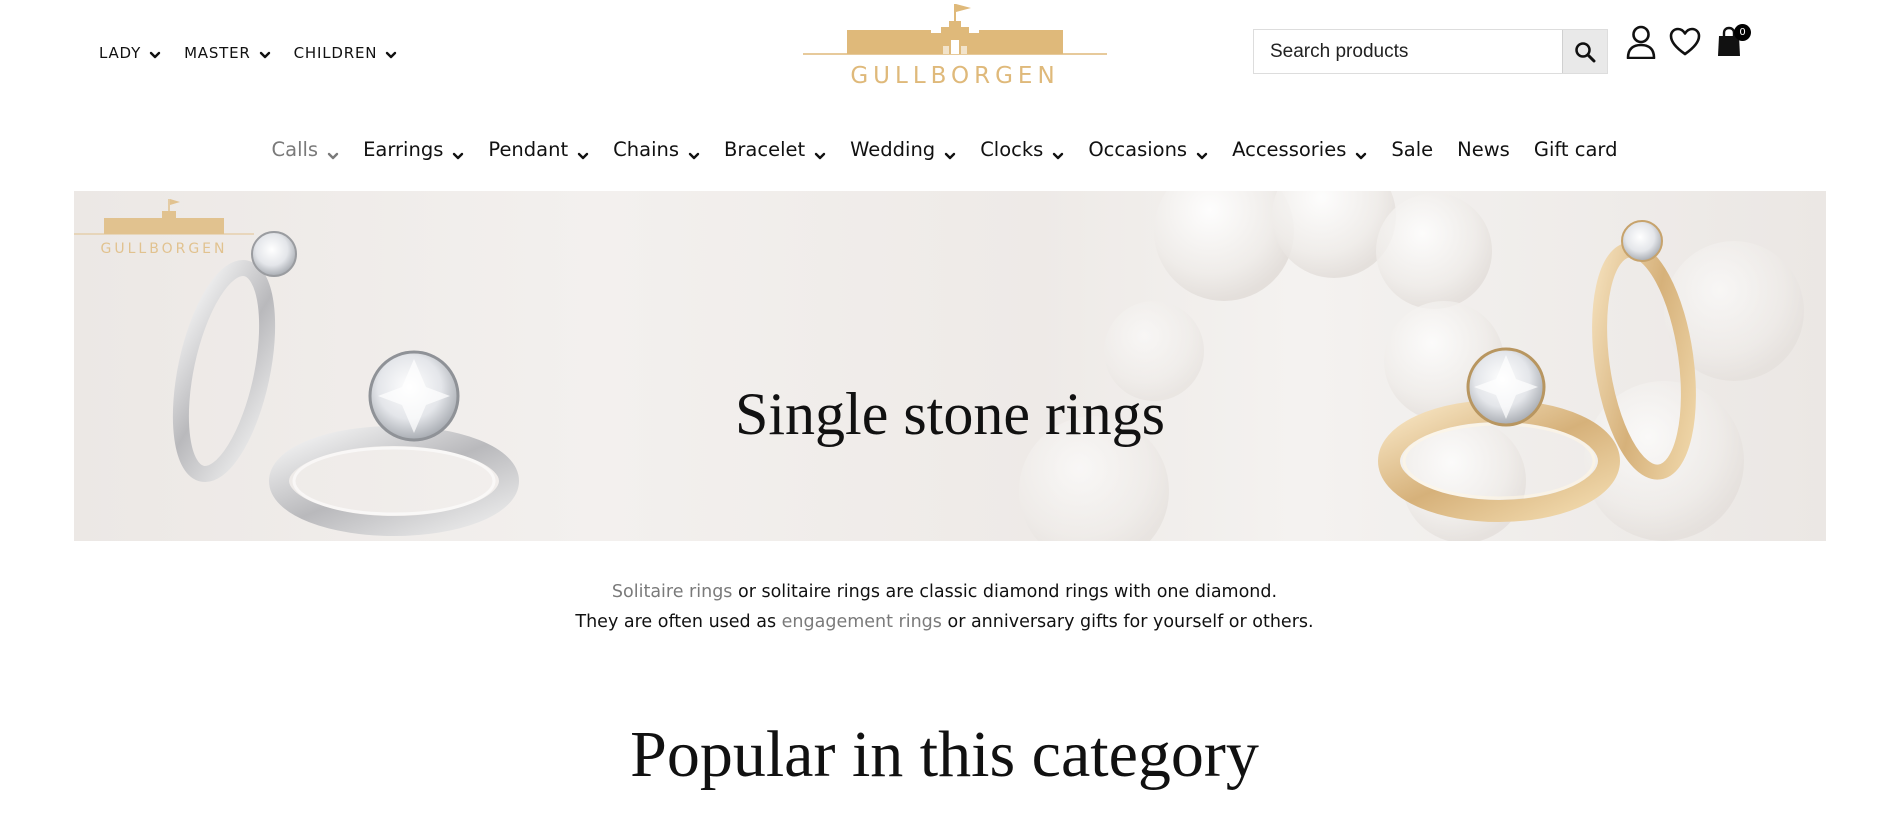 This screenshot has height=838, width=1889. I want to click on nav-item-occasions: Occasions, so click(1148, 149).